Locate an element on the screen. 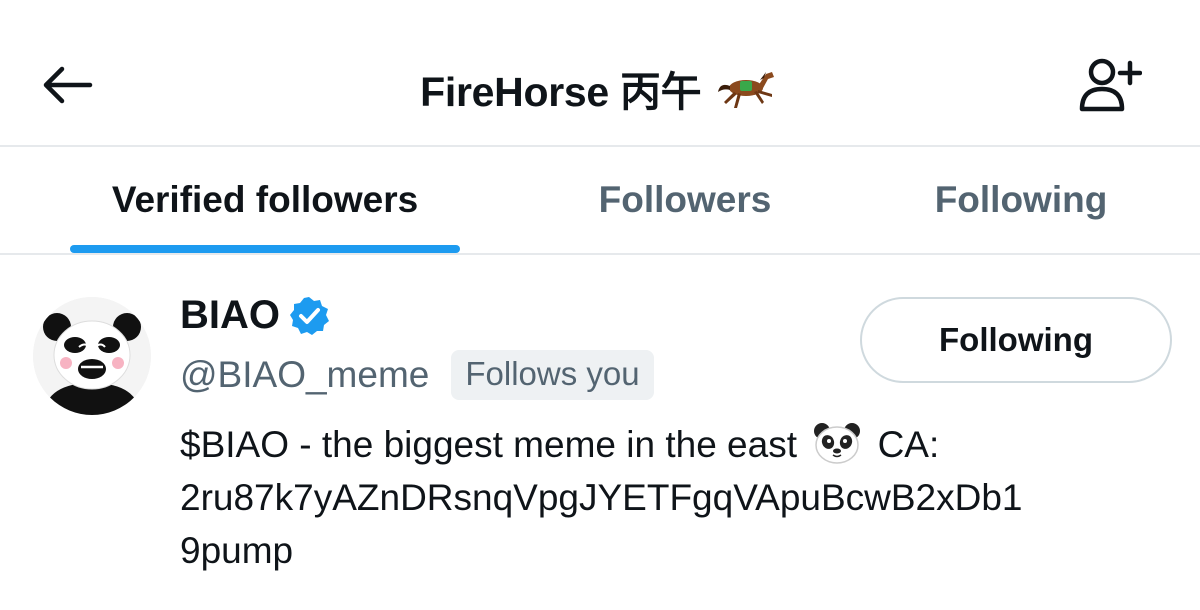 Image resolution: width=1200 pixels, height=610 pixels. user-name-line: BIAO is located at coordinates (255, 315).